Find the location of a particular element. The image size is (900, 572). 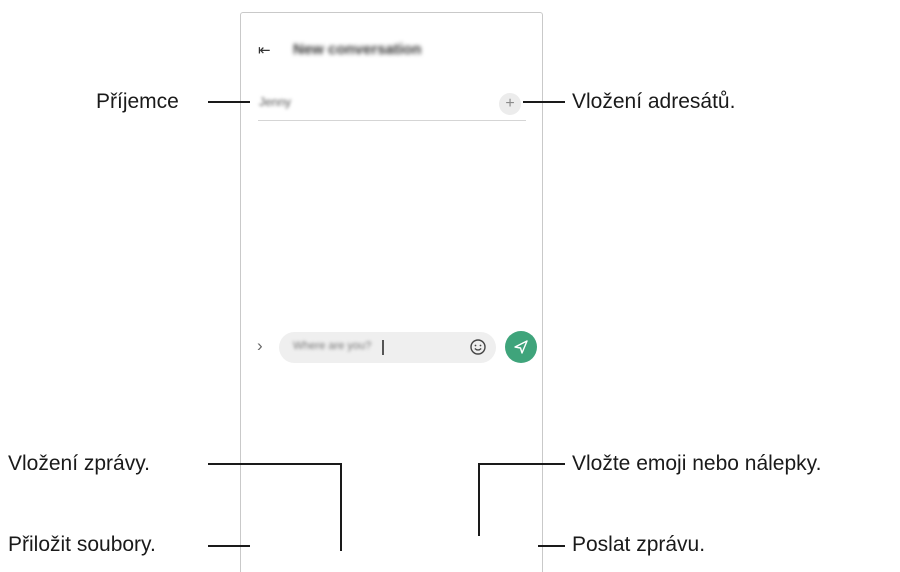

message-input-text: Where are you? is located at coordinates (332, 346).